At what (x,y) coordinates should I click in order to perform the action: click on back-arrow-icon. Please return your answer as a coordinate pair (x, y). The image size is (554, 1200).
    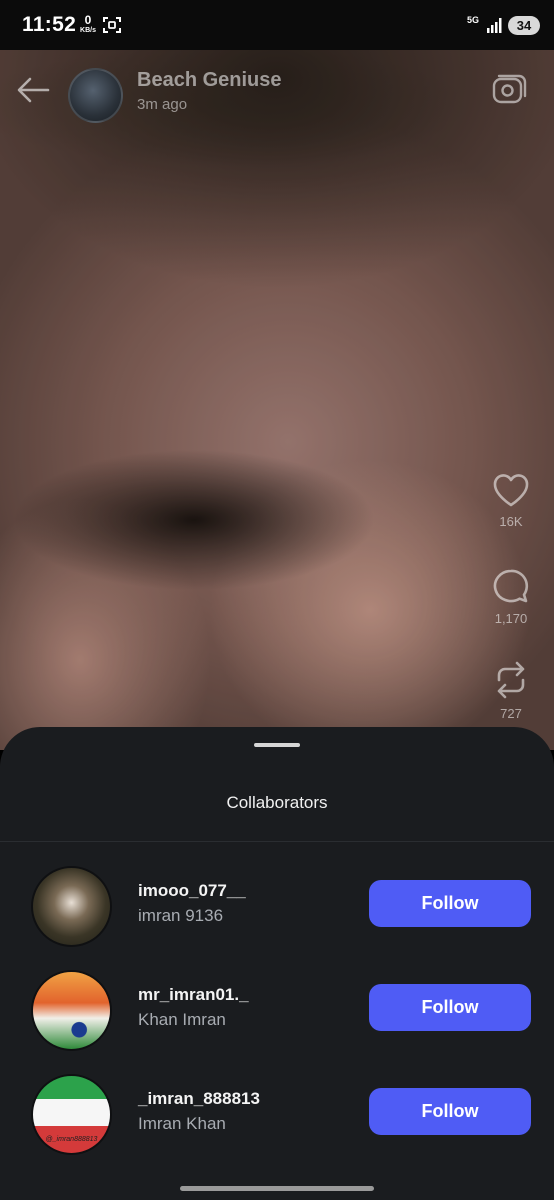
    Looking at the image, I should click on (34, 90).